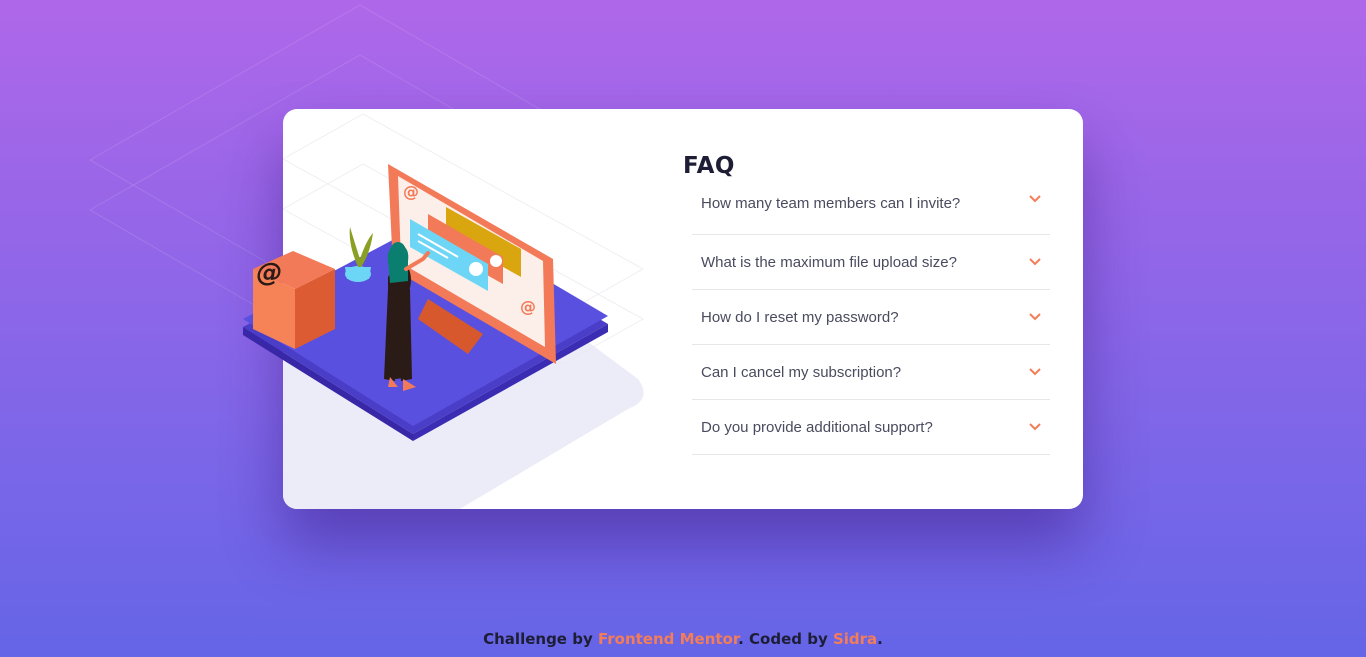 The width and height of the screenshot is (1366, 657). What do you see at coordinates (801, 372) in the screenshot?
I see `faq-question-text: Can I cancel my subscription?` at bounding box center [801, 372].